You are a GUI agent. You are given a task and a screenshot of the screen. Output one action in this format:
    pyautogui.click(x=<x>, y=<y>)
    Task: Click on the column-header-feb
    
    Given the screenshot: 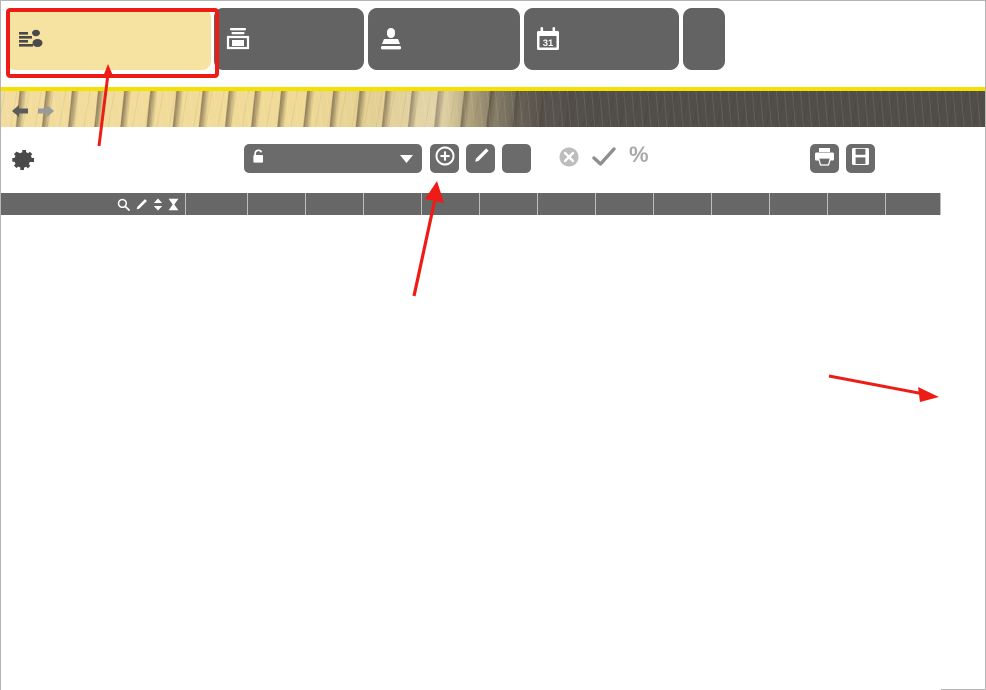 What is the action you would take?
    pyautogui.click(x=335, y=204)
    